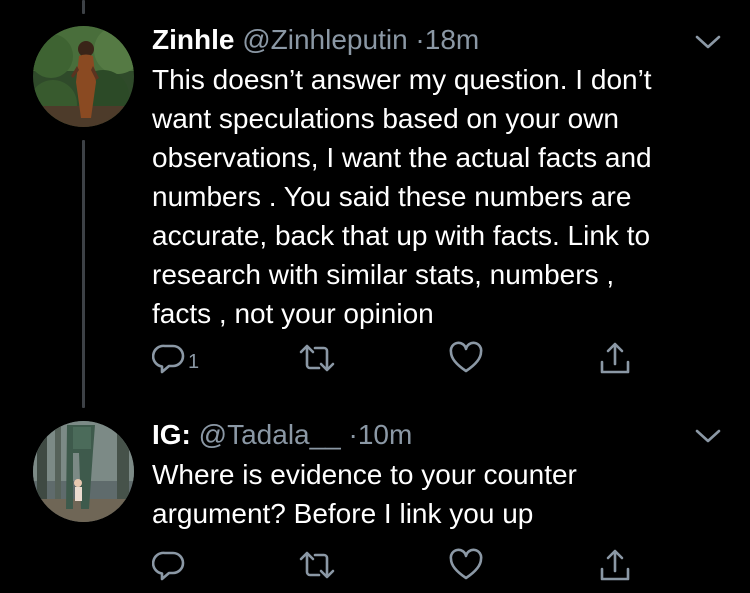 Image resolution: width=750 pixels, height=593 pixels. Describe the element at coordinates (324, 39) in the screenshot. I see `username: @Zinhleputin` at that location.